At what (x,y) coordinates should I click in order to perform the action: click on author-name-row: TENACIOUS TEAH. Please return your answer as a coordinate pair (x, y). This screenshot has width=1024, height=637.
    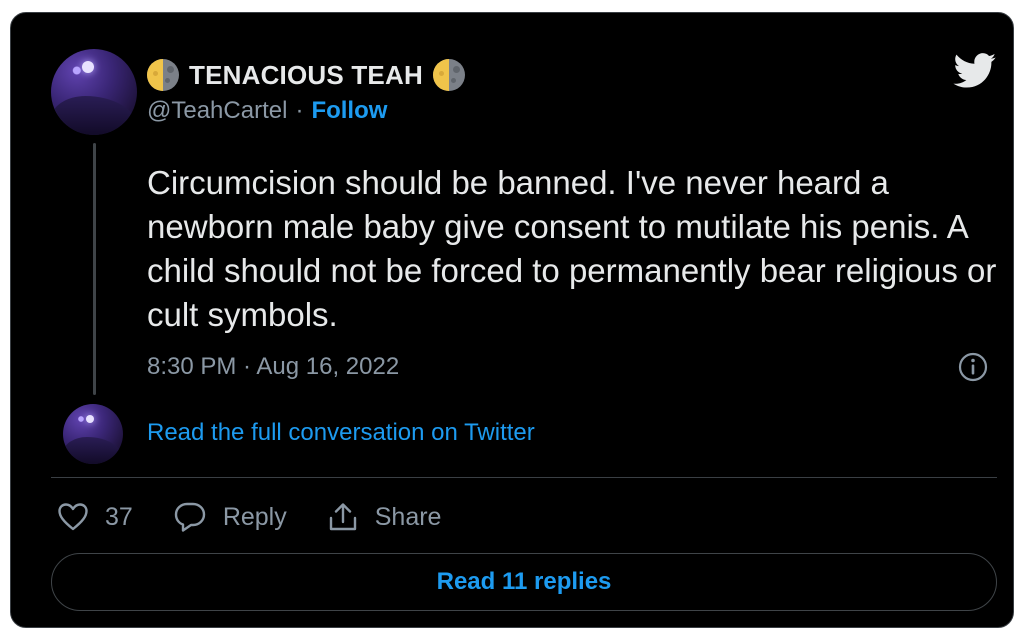
    Looking at the image, I should click on (306, 75).